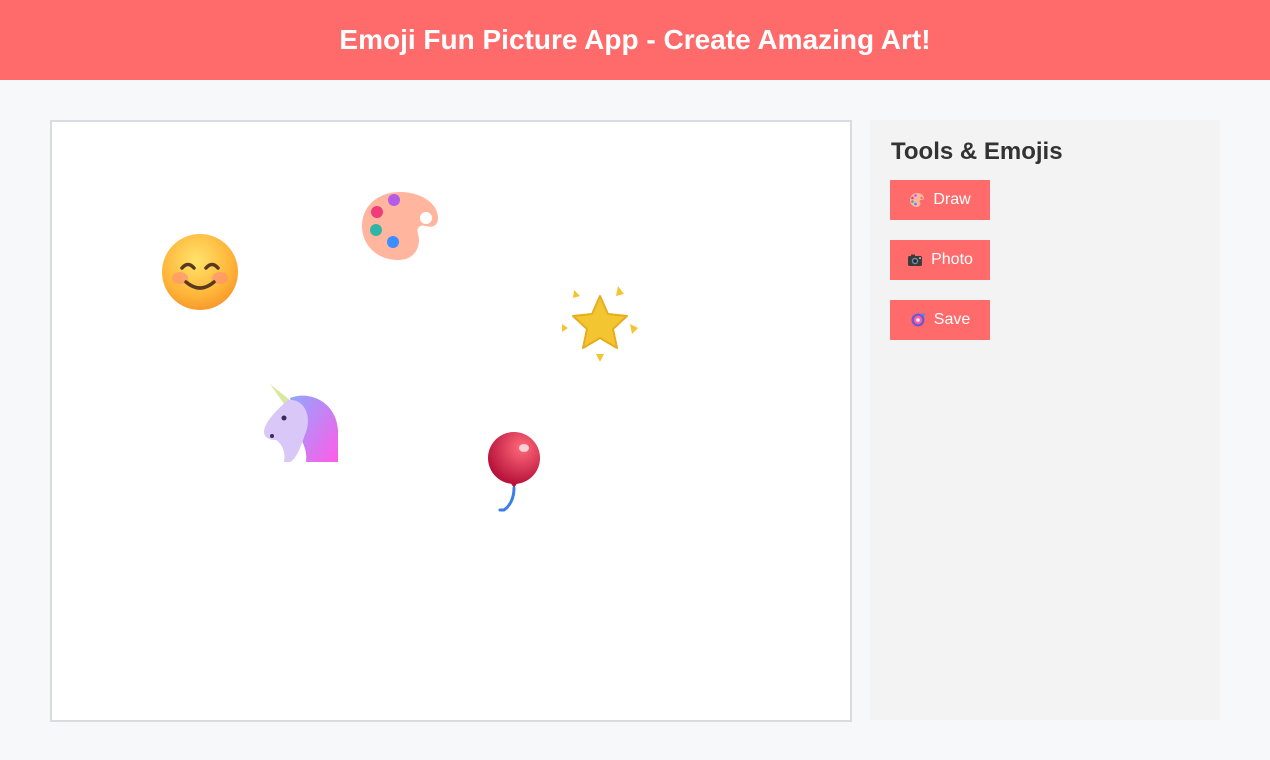  What do you see at coordinates (952, 259) in the screenshot?
I see `photo-button-label: Photo` at bounding box center [952, 259].